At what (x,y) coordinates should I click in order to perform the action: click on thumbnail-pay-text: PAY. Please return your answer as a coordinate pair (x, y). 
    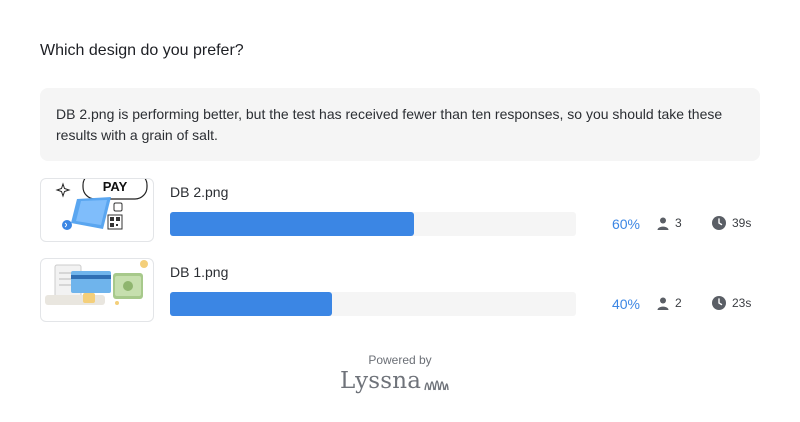
    Looking at the image, I should click on (115, 186).